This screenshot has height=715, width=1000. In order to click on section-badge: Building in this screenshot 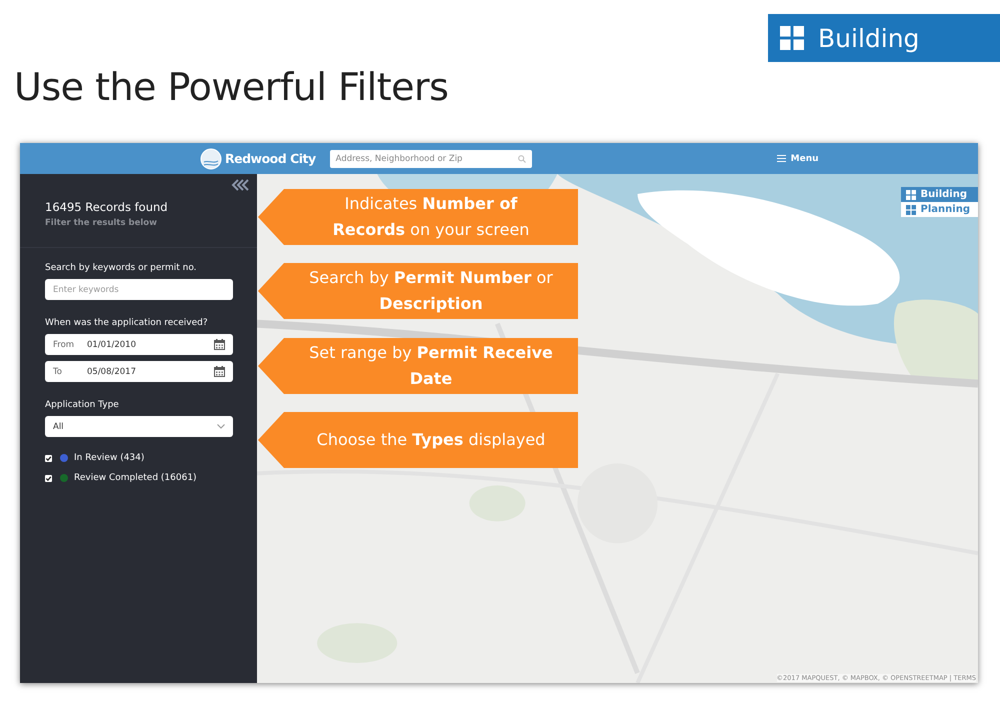, I will do `click(884, 38)`.